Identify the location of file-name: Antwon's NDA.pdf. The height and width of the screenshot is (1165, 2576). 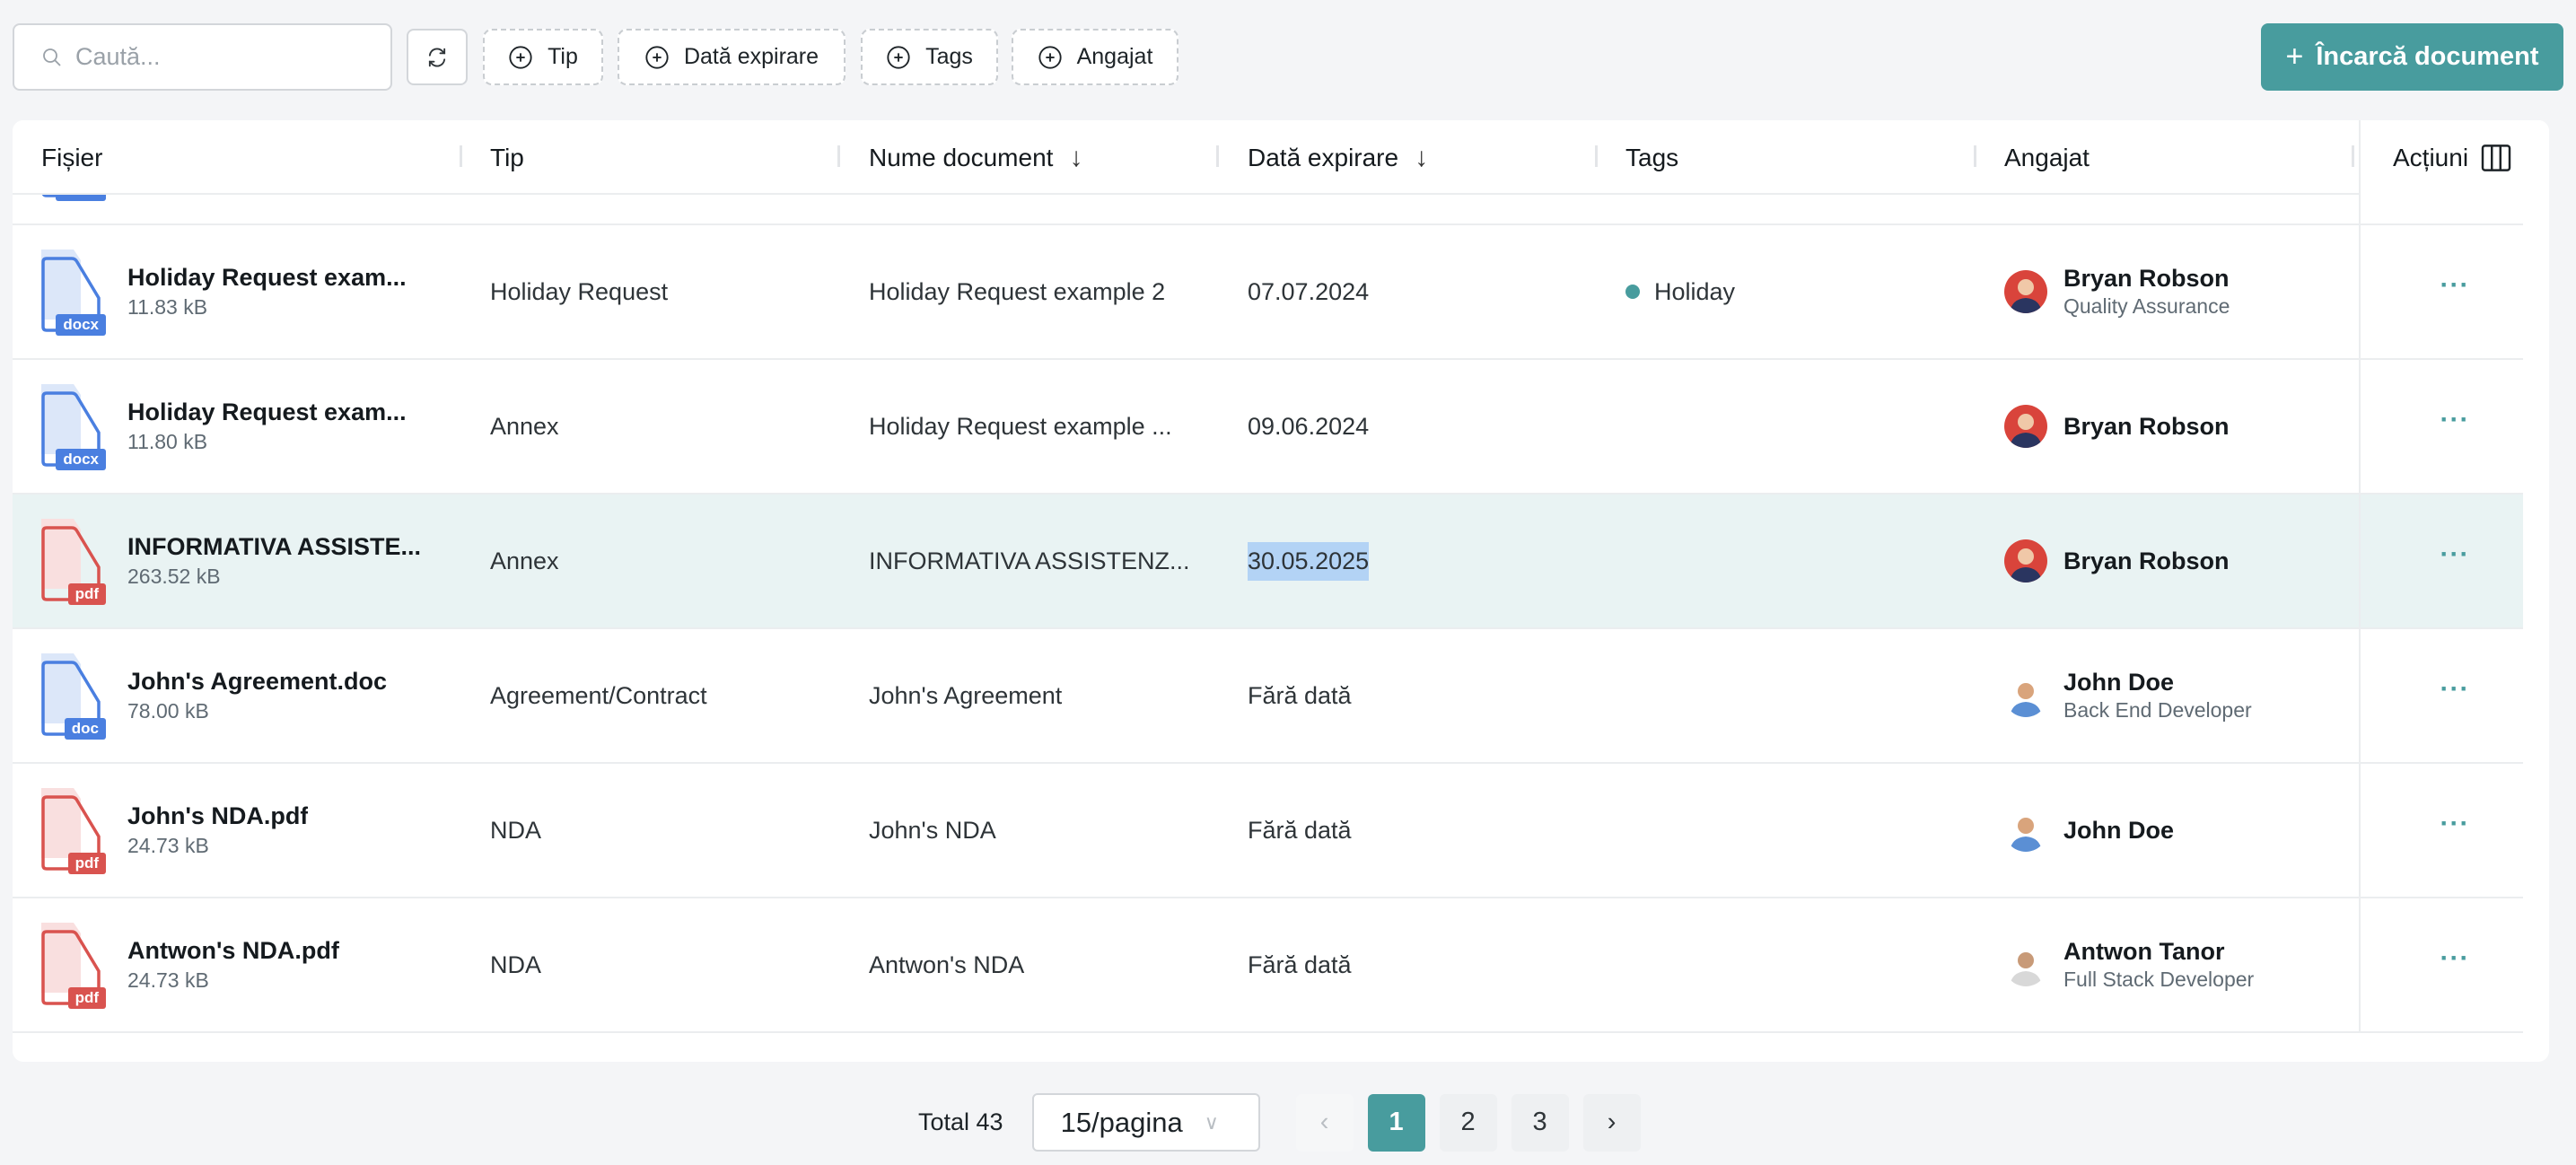
(233, 951).